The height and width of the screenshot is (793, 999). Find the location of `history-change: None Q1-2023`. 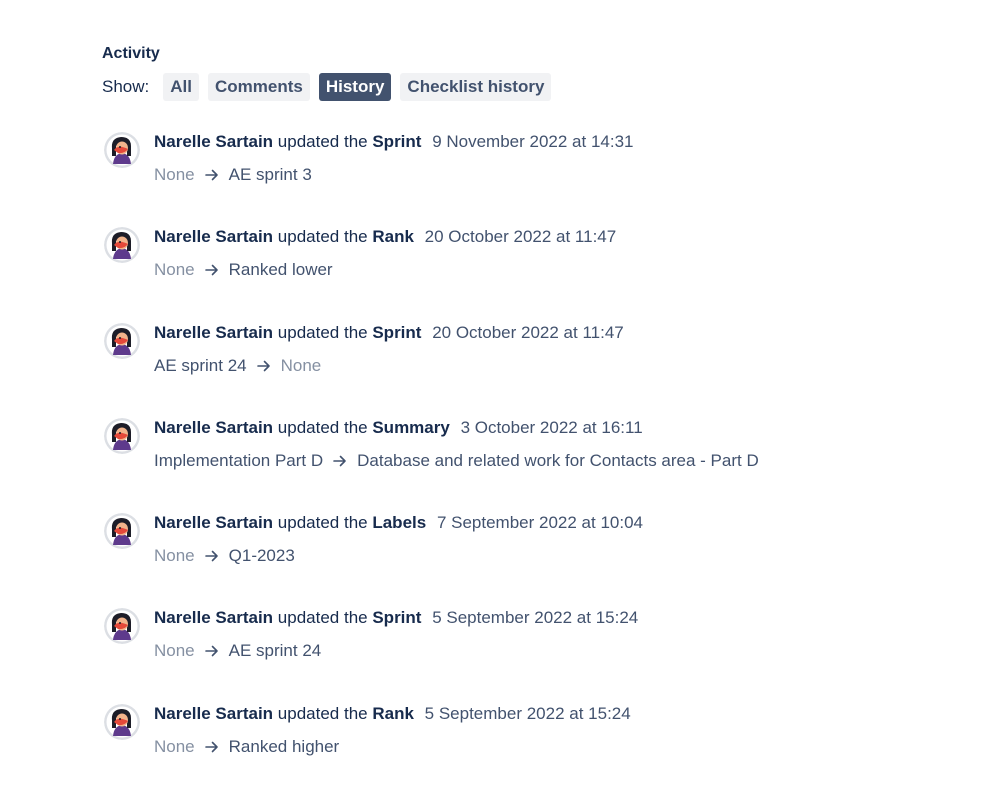

history-change: None Q1-2023 is located at coordinates (398, 556).